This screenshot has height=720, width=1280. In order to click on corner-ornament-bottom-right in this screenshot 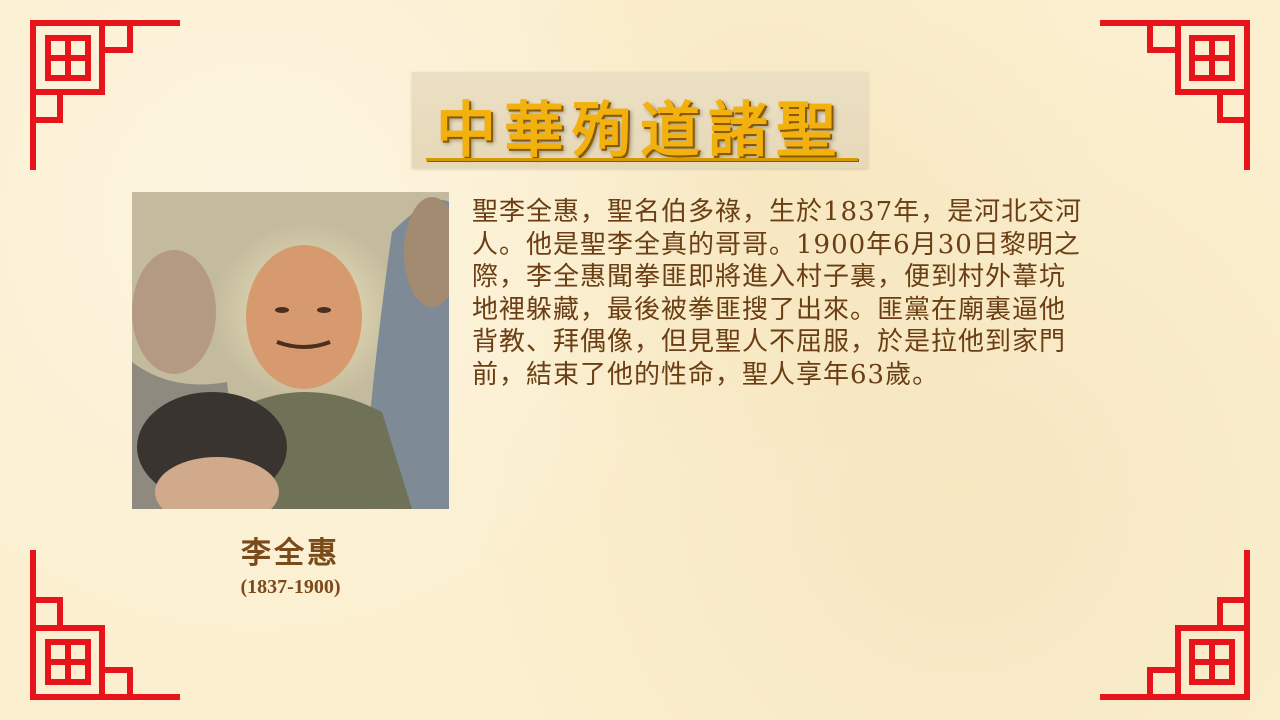, I will do `click(1175, 625)`.